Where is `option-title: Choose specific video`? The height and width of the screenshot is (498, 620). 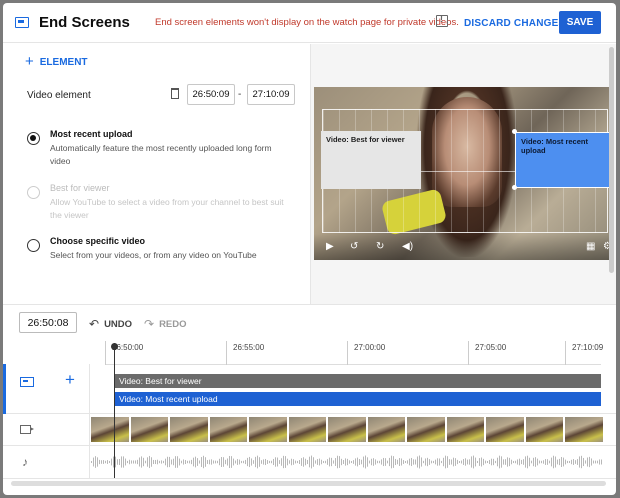
option-title: Choose specific video is located at coordinates (98, 241).